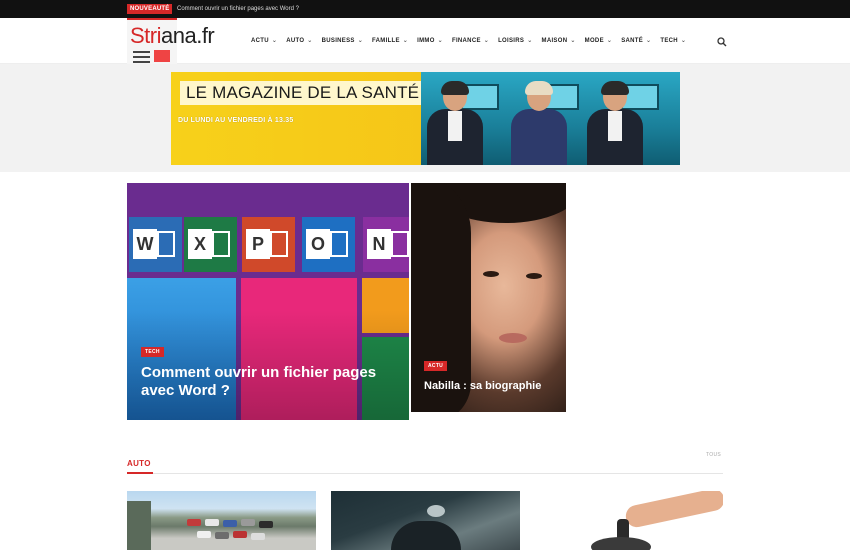 This screenshot has height=550, width=850. What do you see at coordinates (673, 41) in the screenshot?
I see `nav-item-tech: TECH ⌄` at bounding box center [673, 41].